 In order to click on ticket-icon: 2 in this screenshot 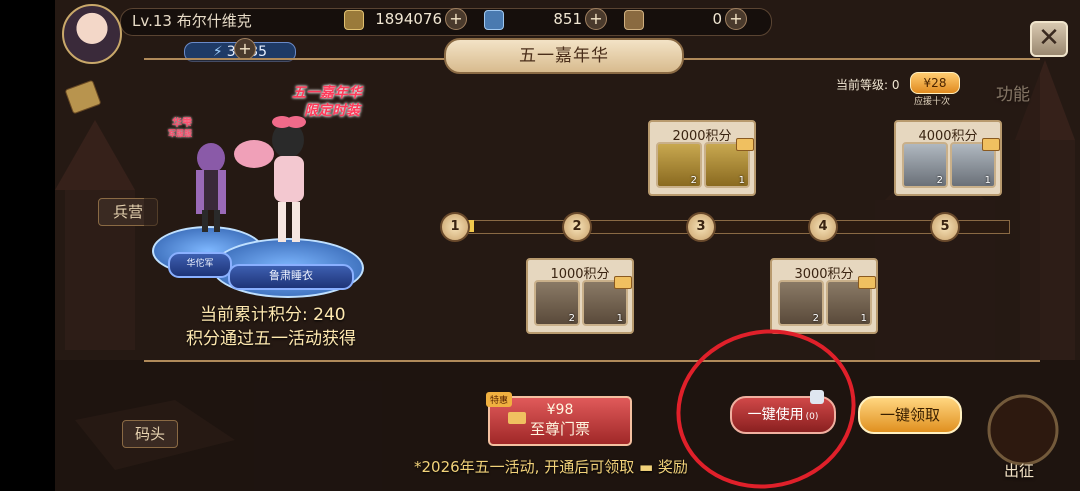, I will do `click(679, 165)`.